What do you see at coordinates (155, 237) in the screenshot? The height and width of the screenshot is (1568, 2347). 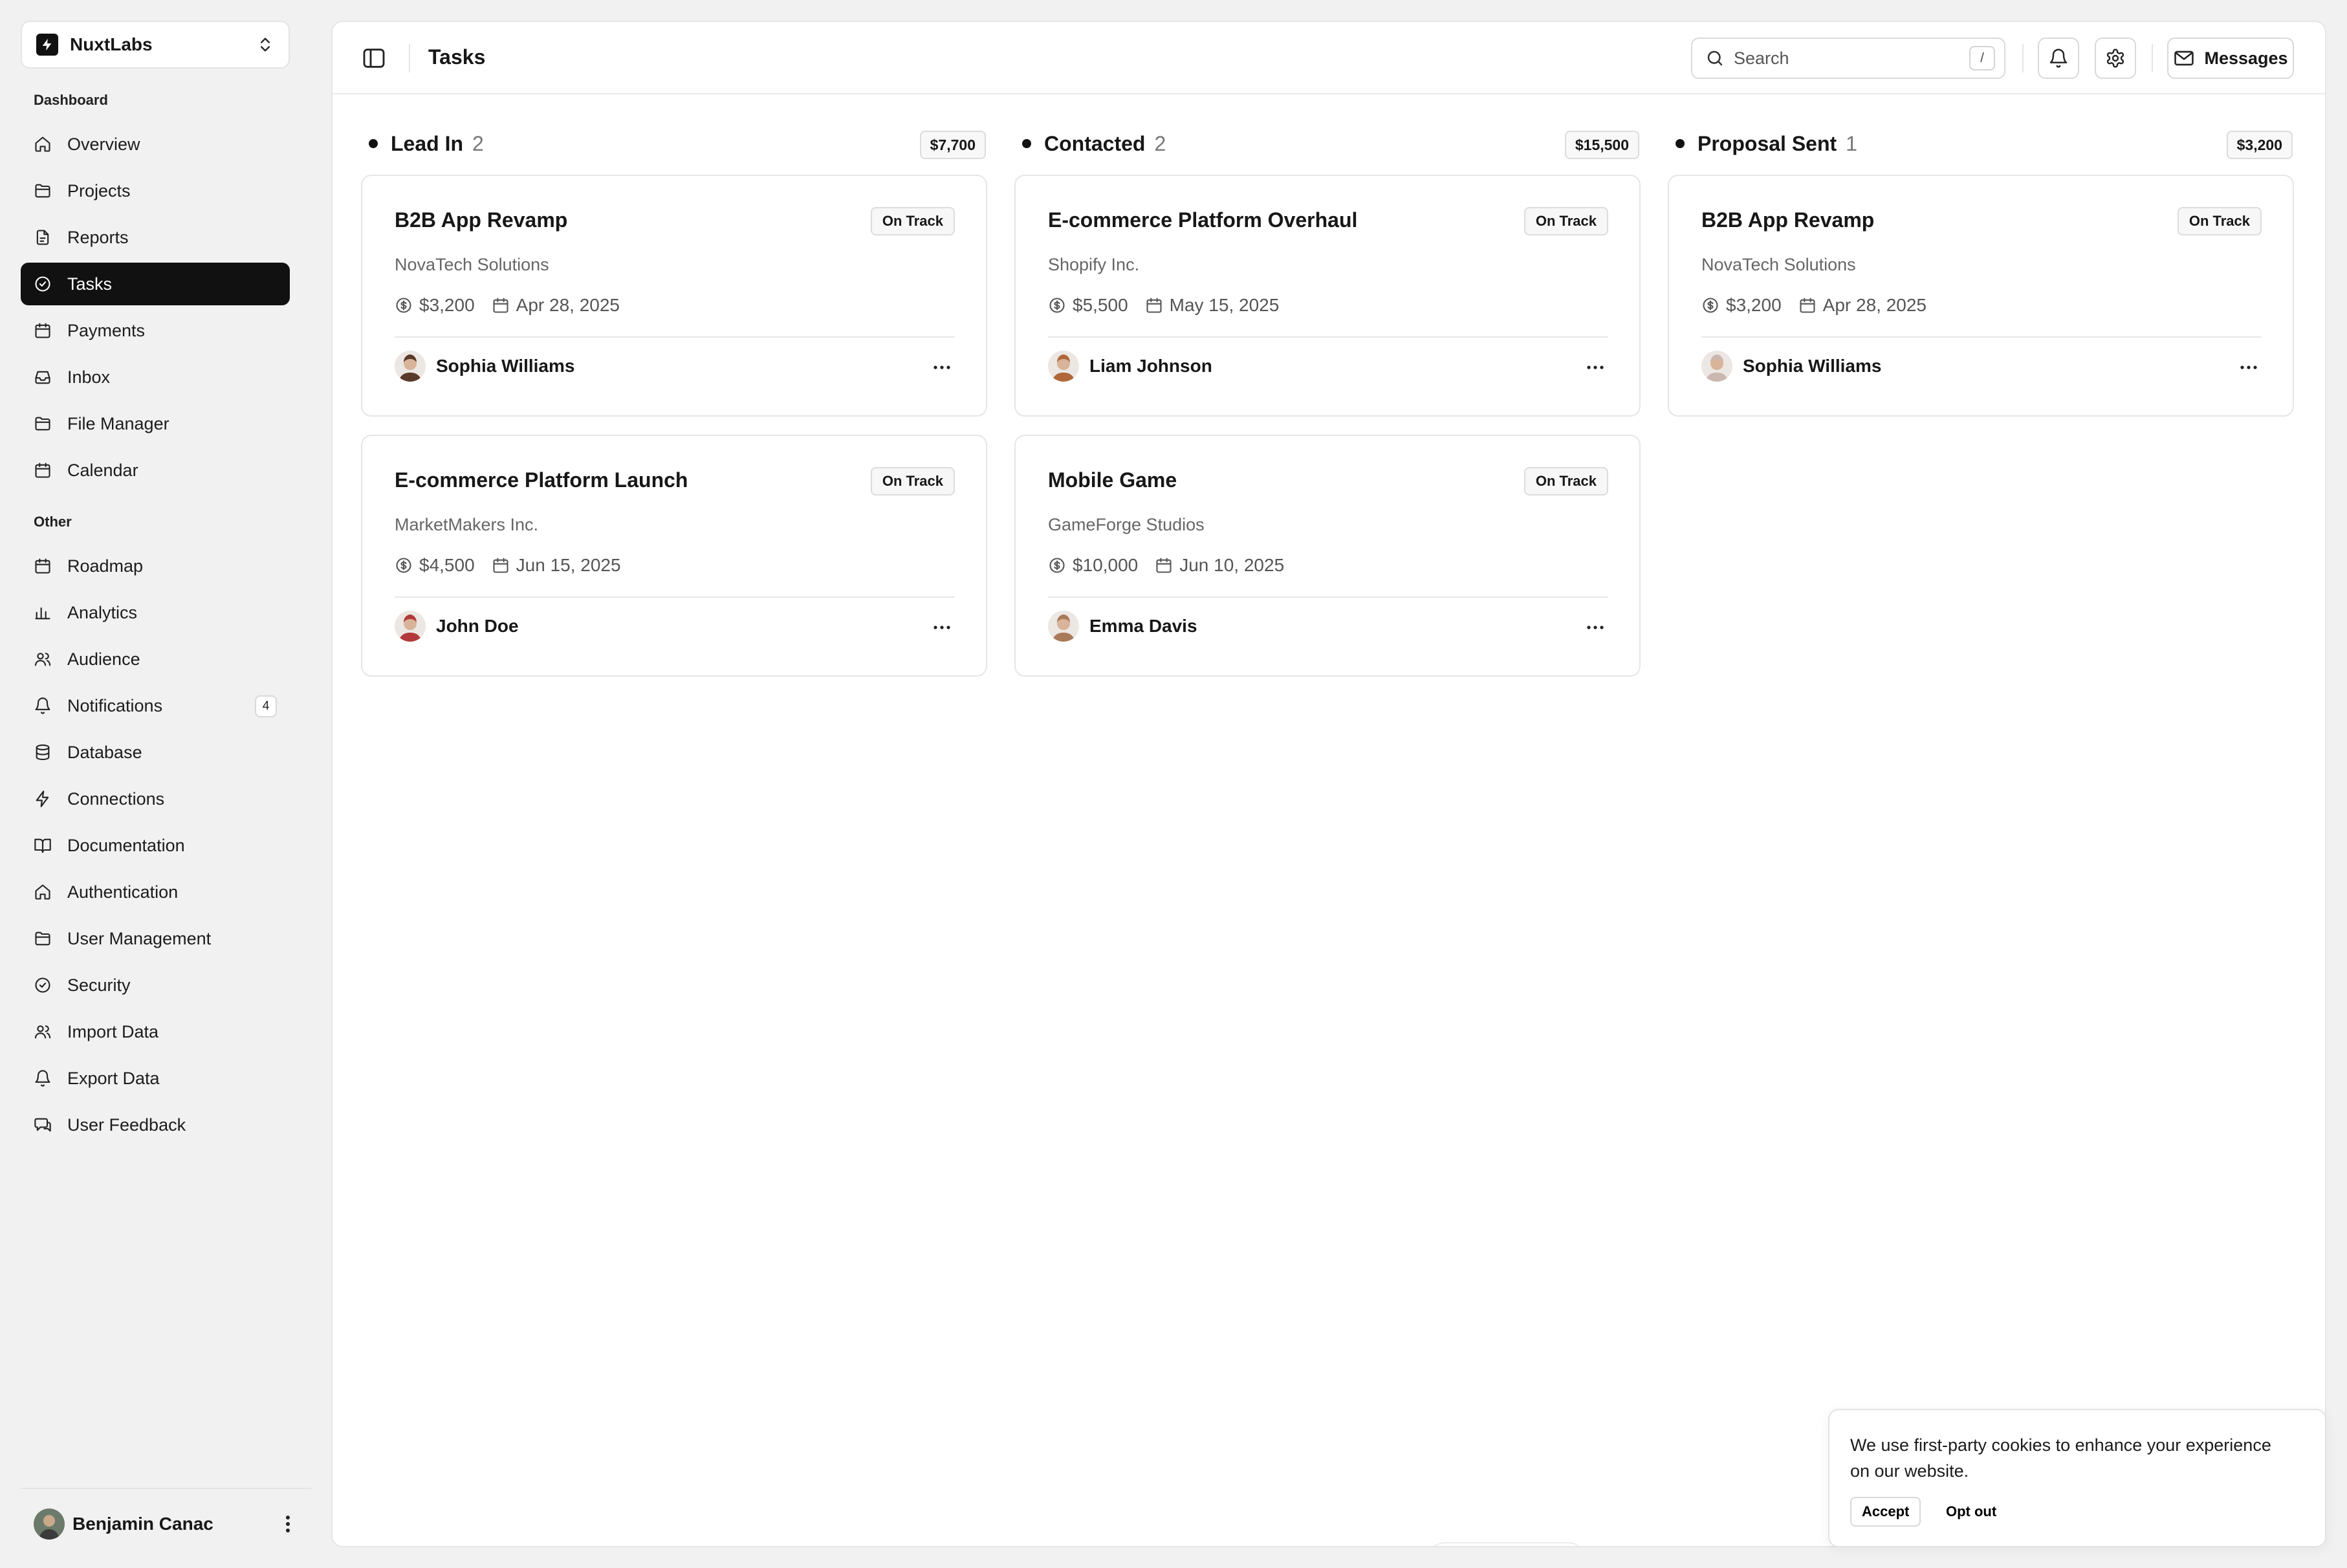 I see `sidebar-item-reports: Reports` at bounding box center [155, 237].